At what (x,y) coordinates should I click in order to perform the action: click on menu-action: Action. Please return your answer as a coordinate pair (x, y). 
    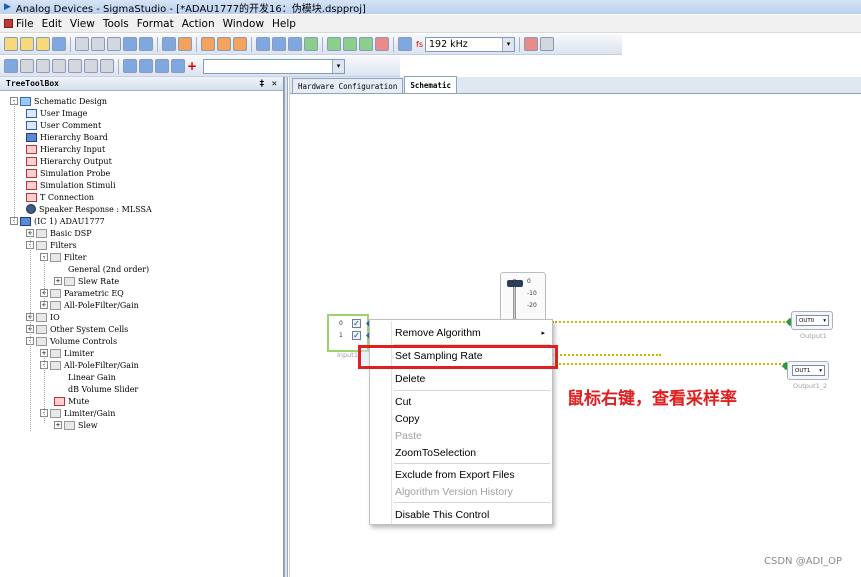
    Looking at the image, I should click on (198, 24).